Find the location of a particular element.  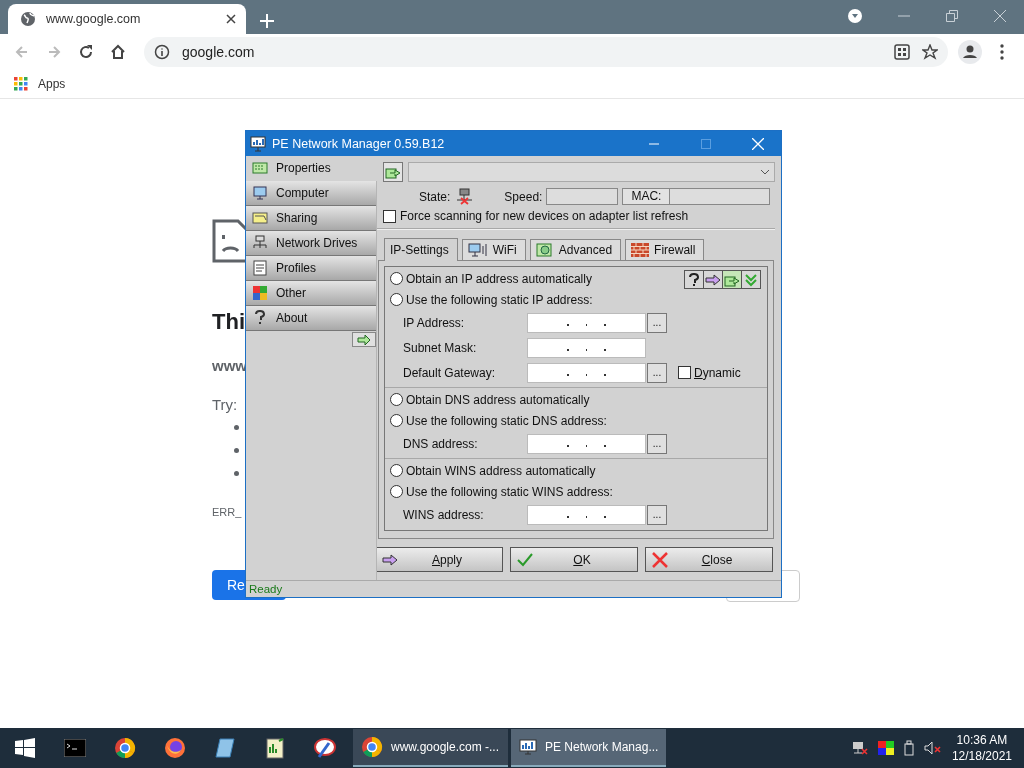

dropdown-icon is located at coordinates (855, 16).